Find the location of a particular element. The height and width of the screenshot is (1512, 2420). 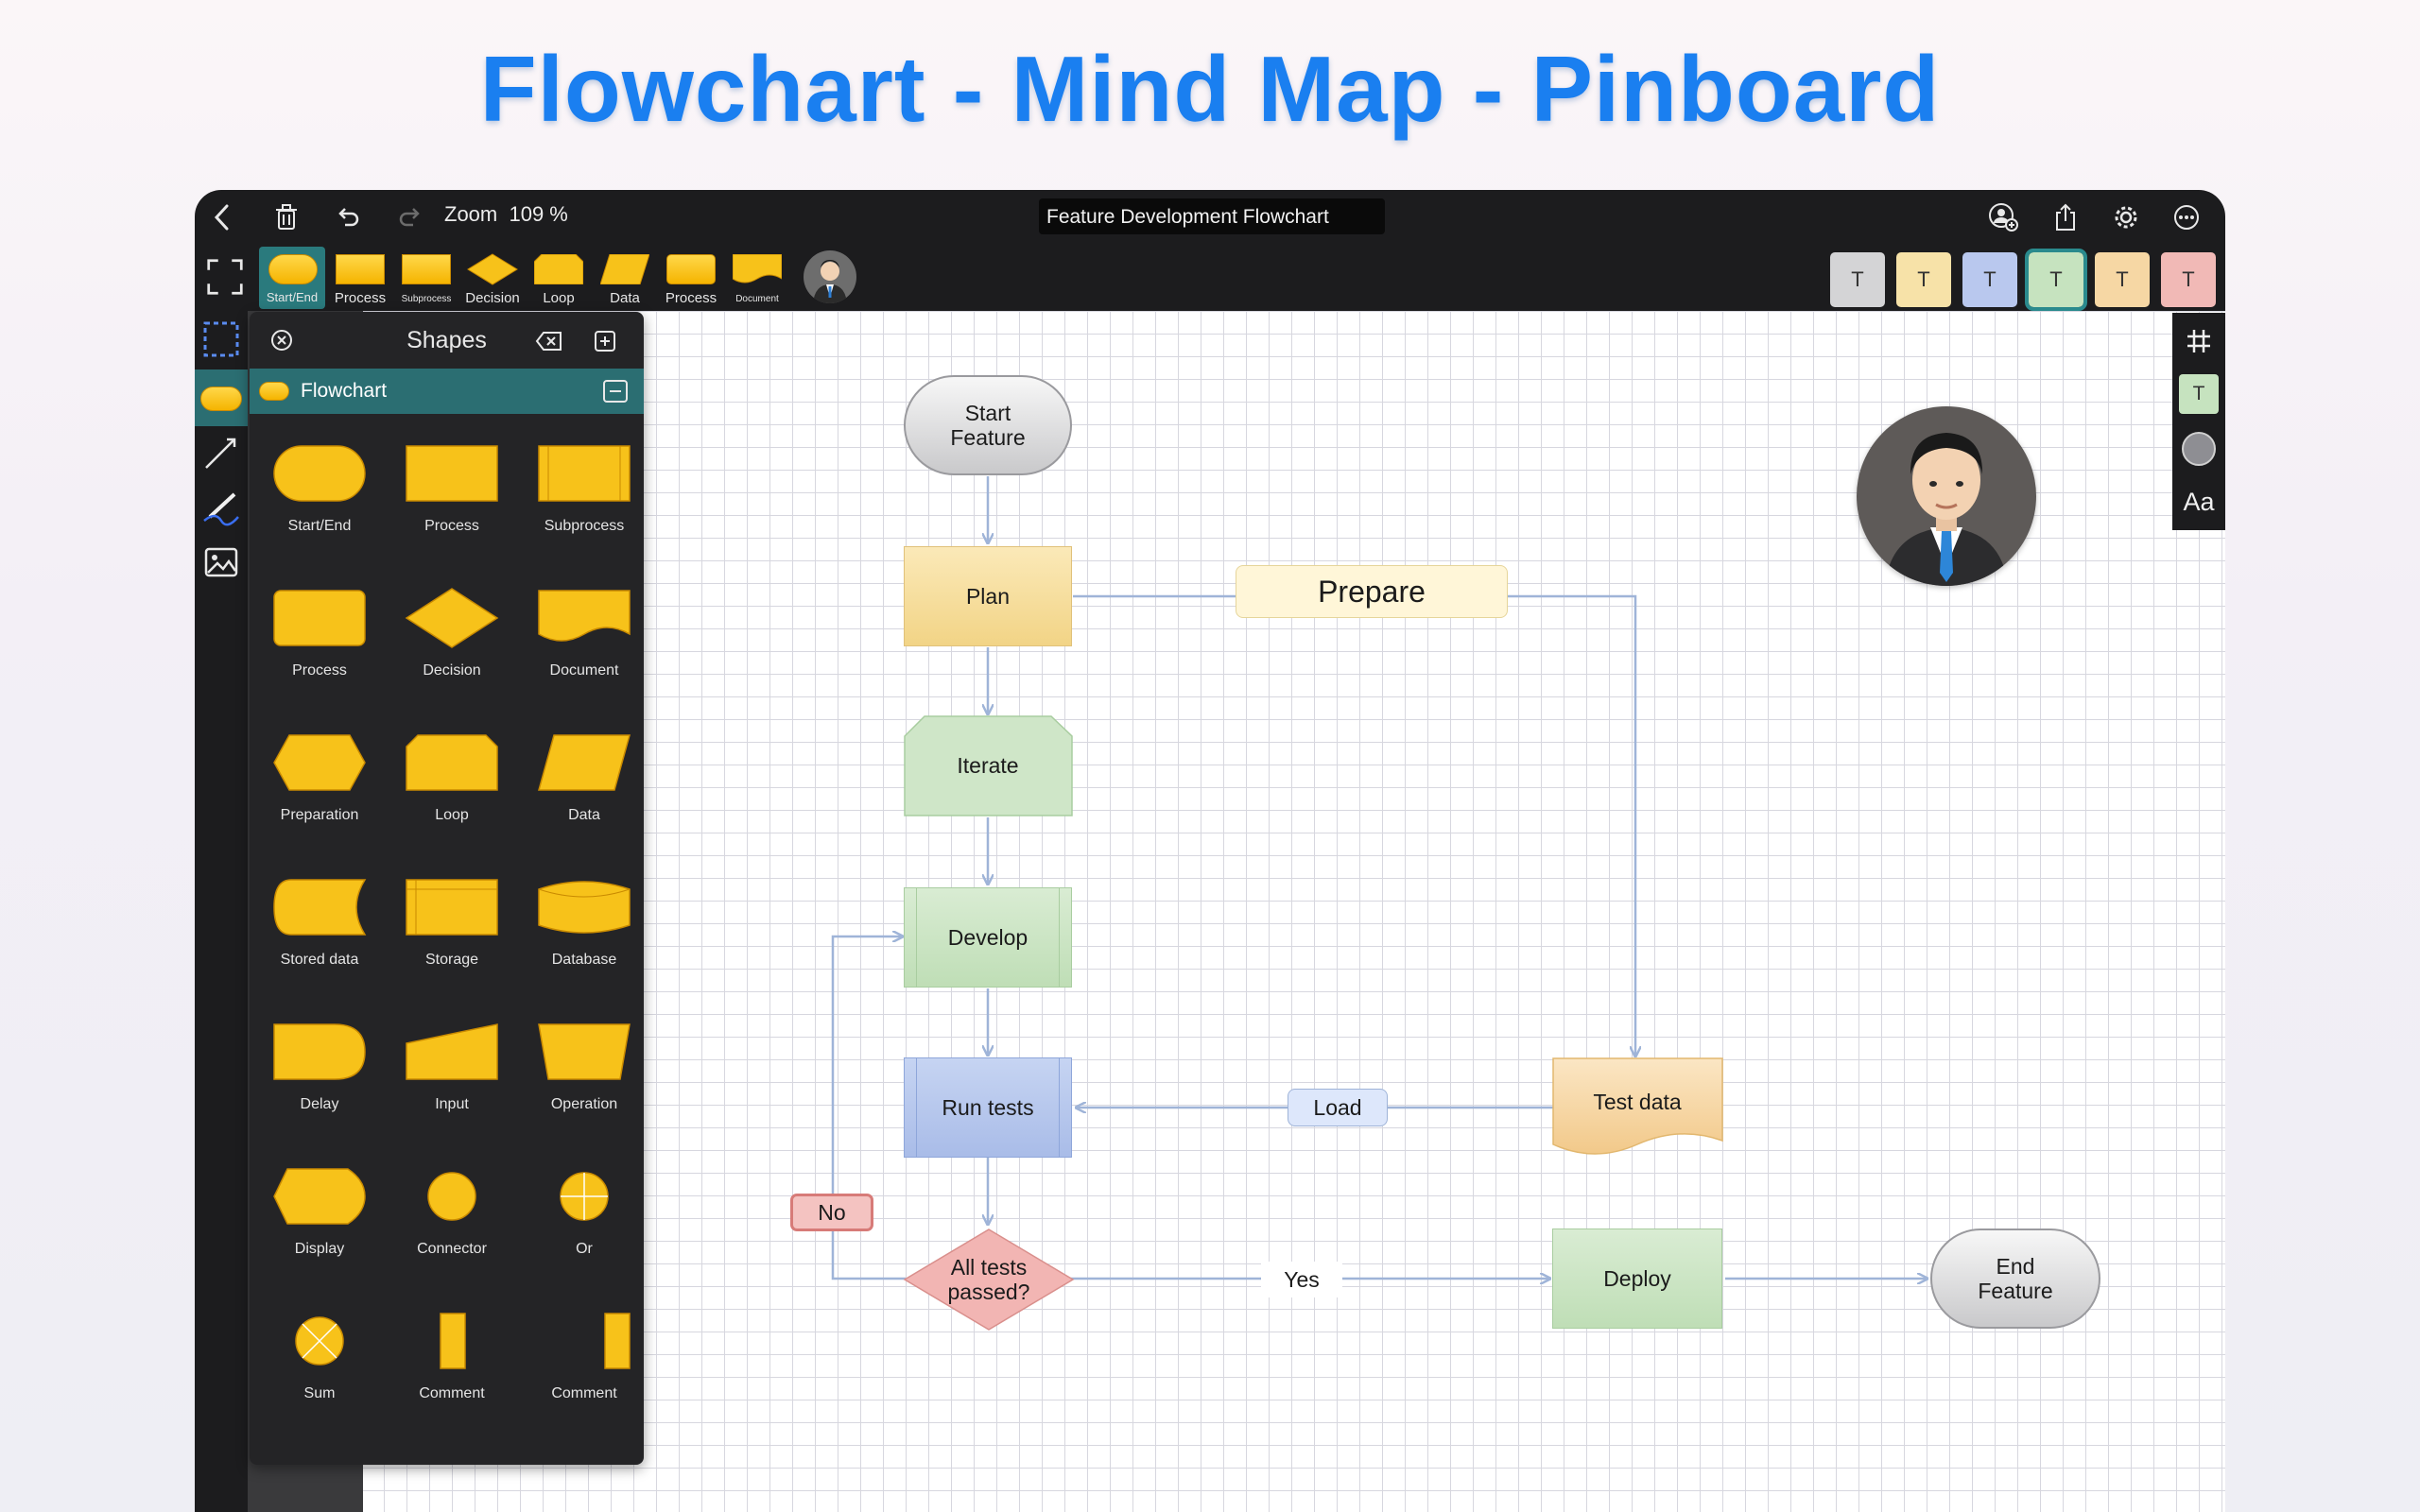

shape-item-label: Document is located at coordinates (584, 670).